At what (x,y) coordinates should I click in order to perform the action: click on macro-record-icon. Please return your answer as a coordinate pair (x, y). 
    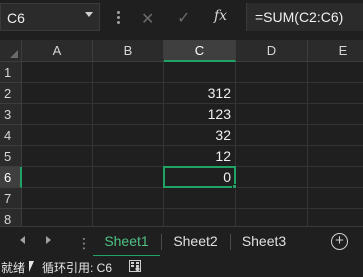
    Looking at the image, I should click on (135, 266).